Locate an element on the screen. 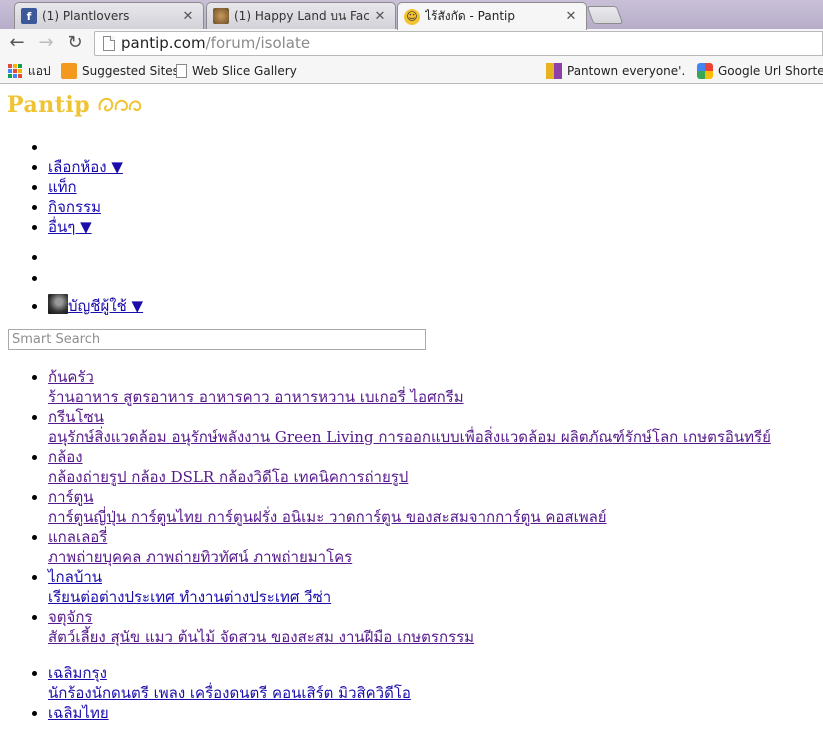 The height and width of the screenshot is (729, 823). user-nav-item-account: บัญชีผู้ใช้ ▼ is located at coordinates (95, 305).